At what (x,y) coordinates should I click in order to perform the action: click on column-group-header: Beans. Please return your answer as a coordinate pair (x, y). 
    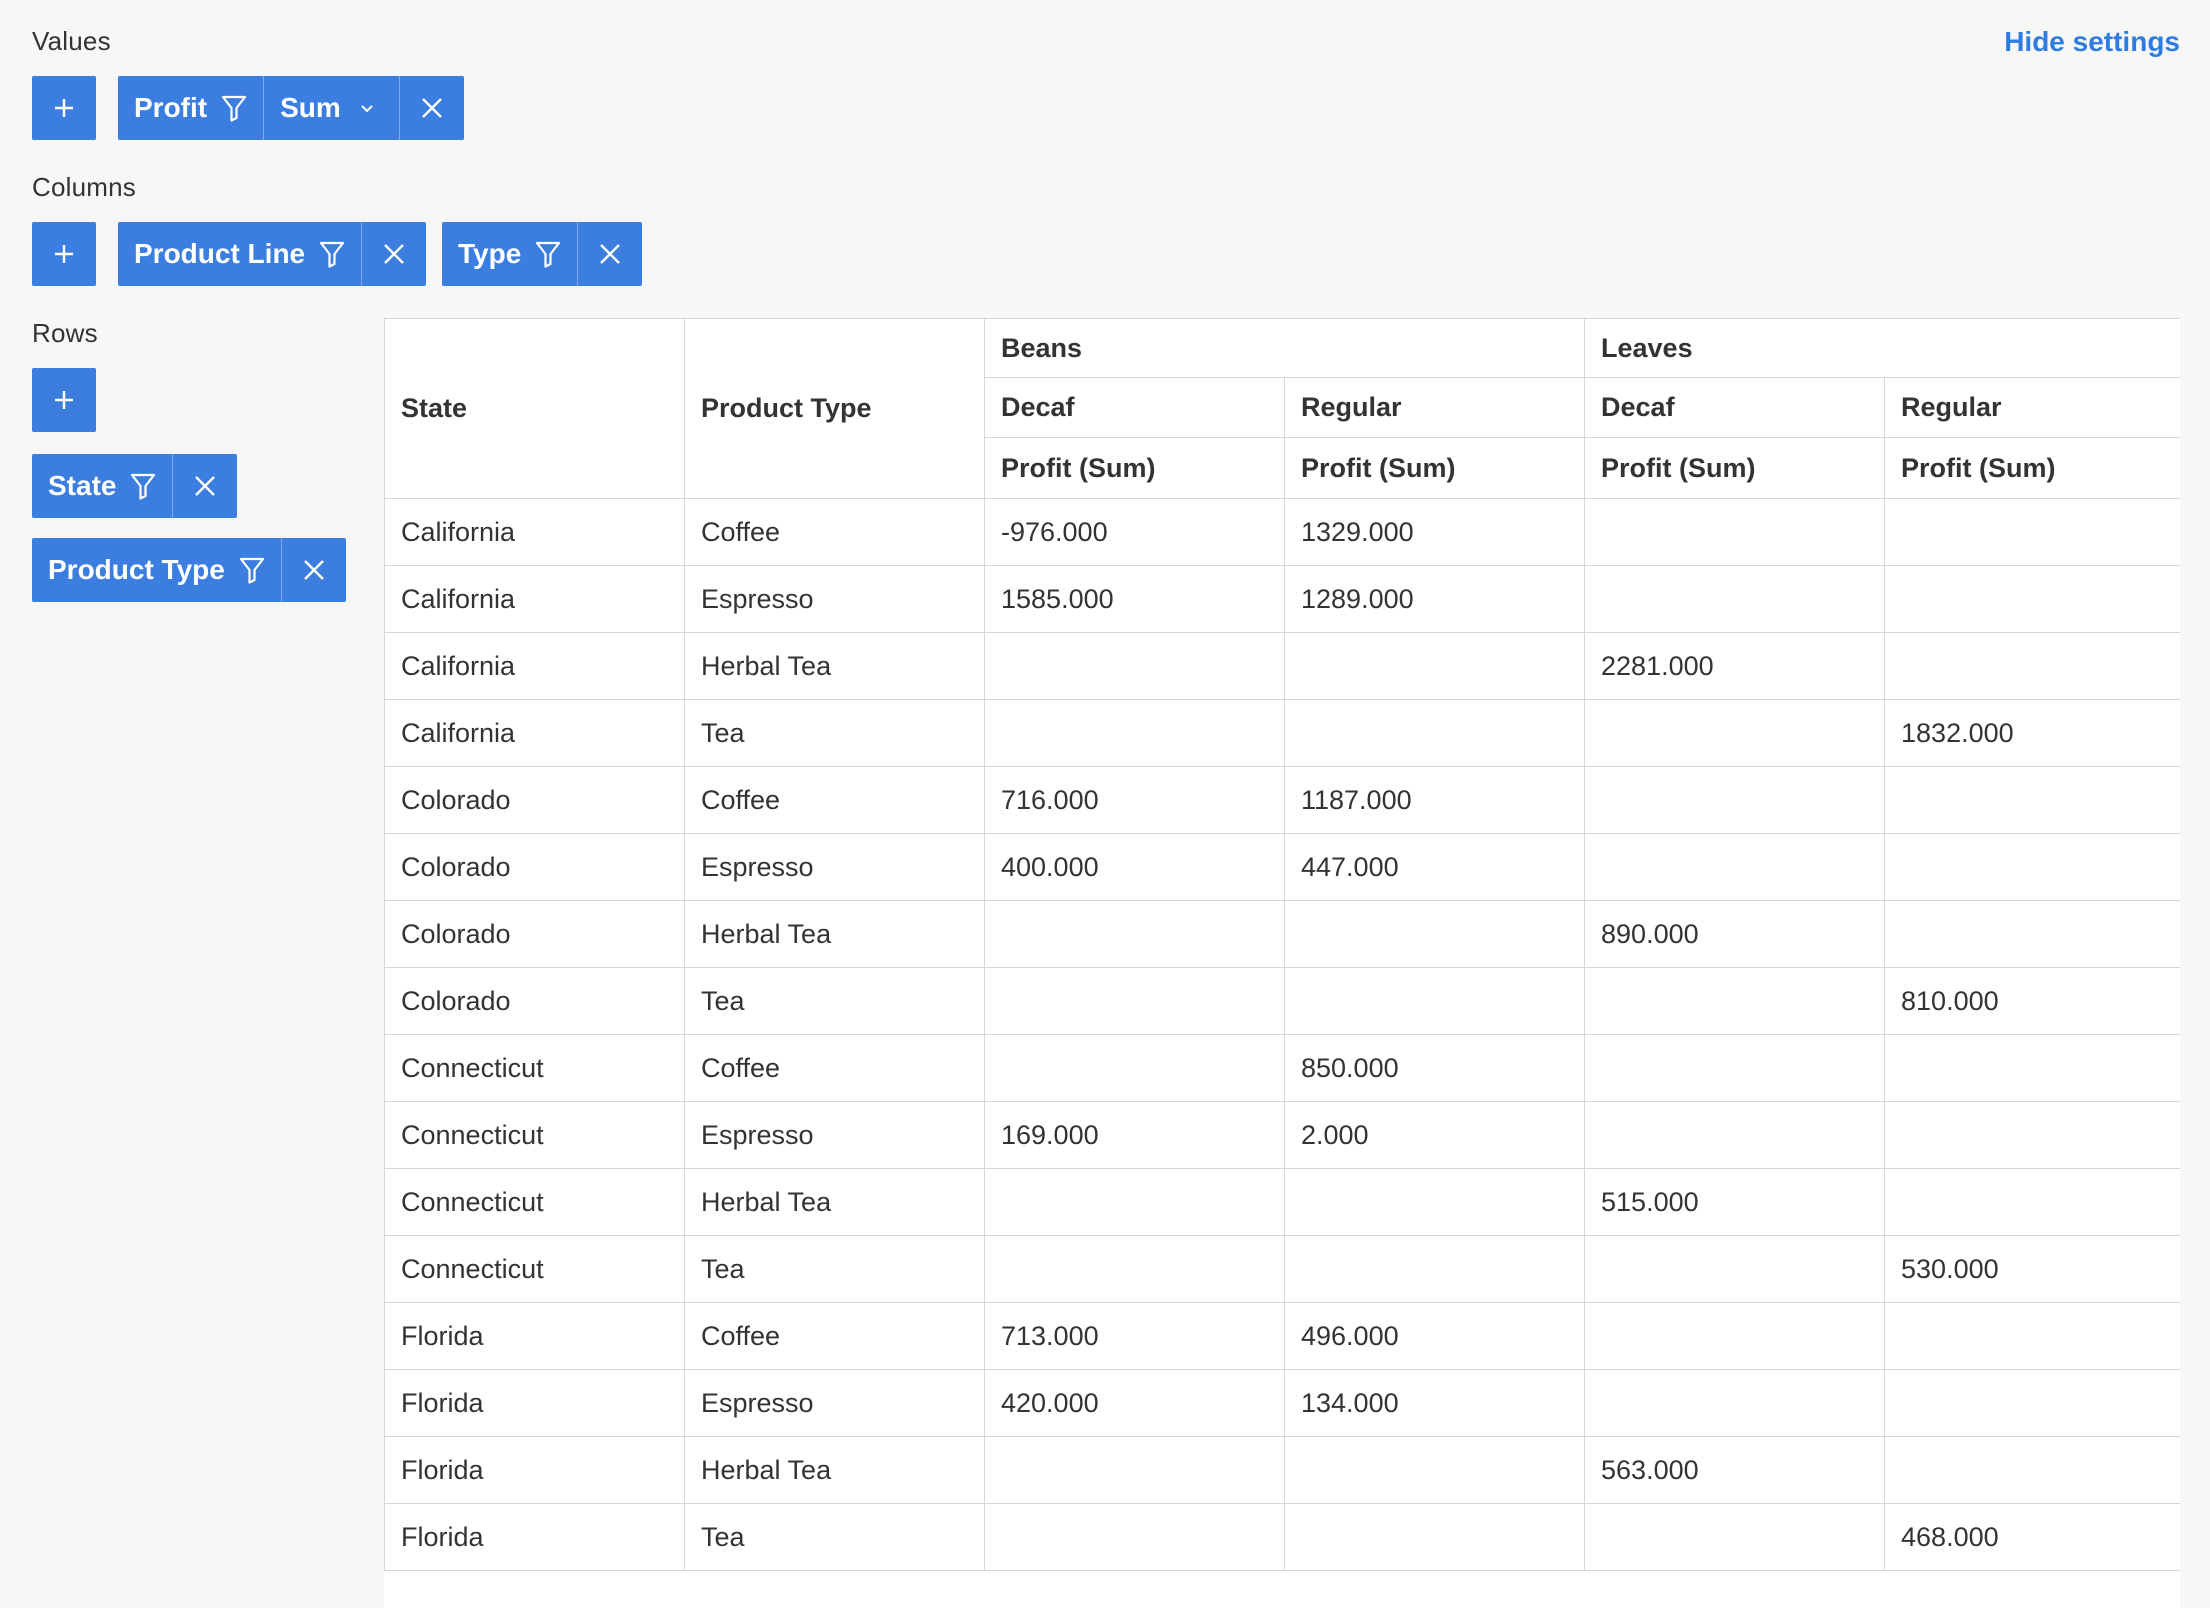
    Looking at the image, I should click on (1284, 348).